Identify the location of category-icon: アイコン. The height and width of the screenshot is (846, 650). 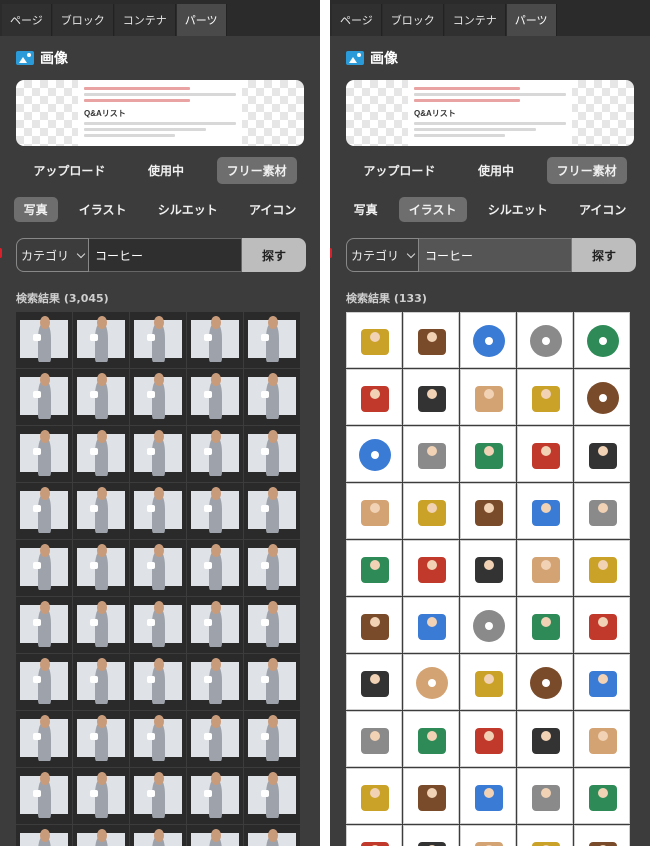
(272, 209).